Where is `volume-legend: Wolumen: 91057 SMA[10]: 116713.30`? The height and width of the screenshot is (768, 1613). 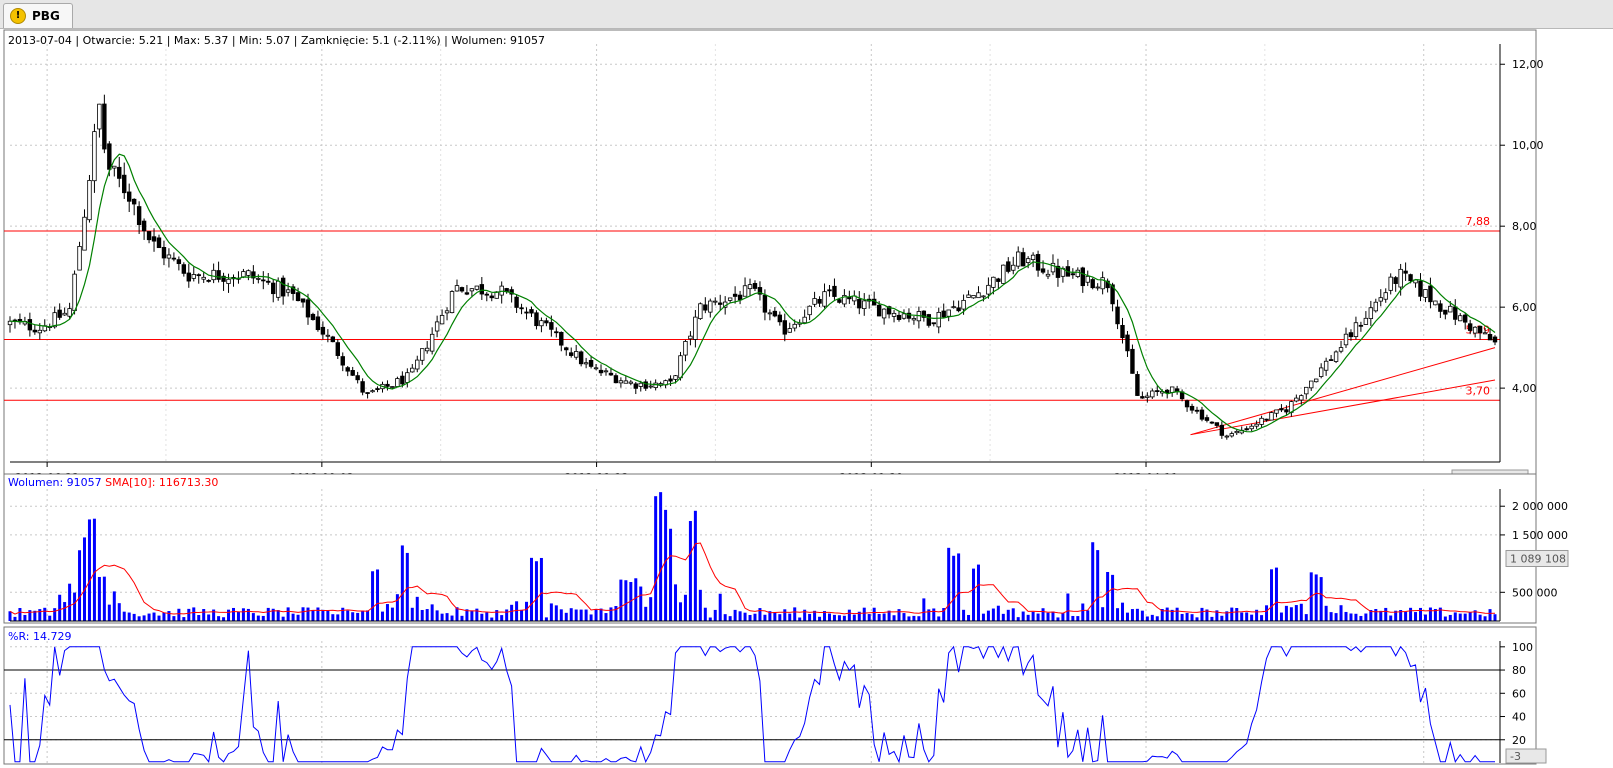
volume-legend: Wolumen: 91057 SMA[10]: 116713.30 is located at coordinates (113, 482).